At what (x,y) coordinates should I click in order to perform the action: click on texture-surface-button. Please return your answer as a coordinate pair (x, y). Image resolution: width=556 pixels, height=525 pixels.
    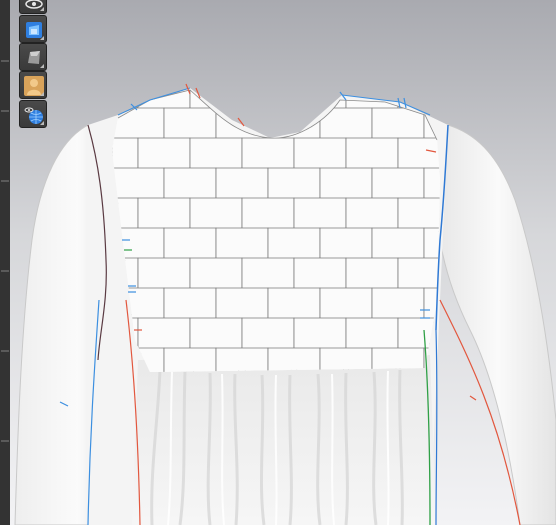
    Looking at the image, I should click on (33, 57).